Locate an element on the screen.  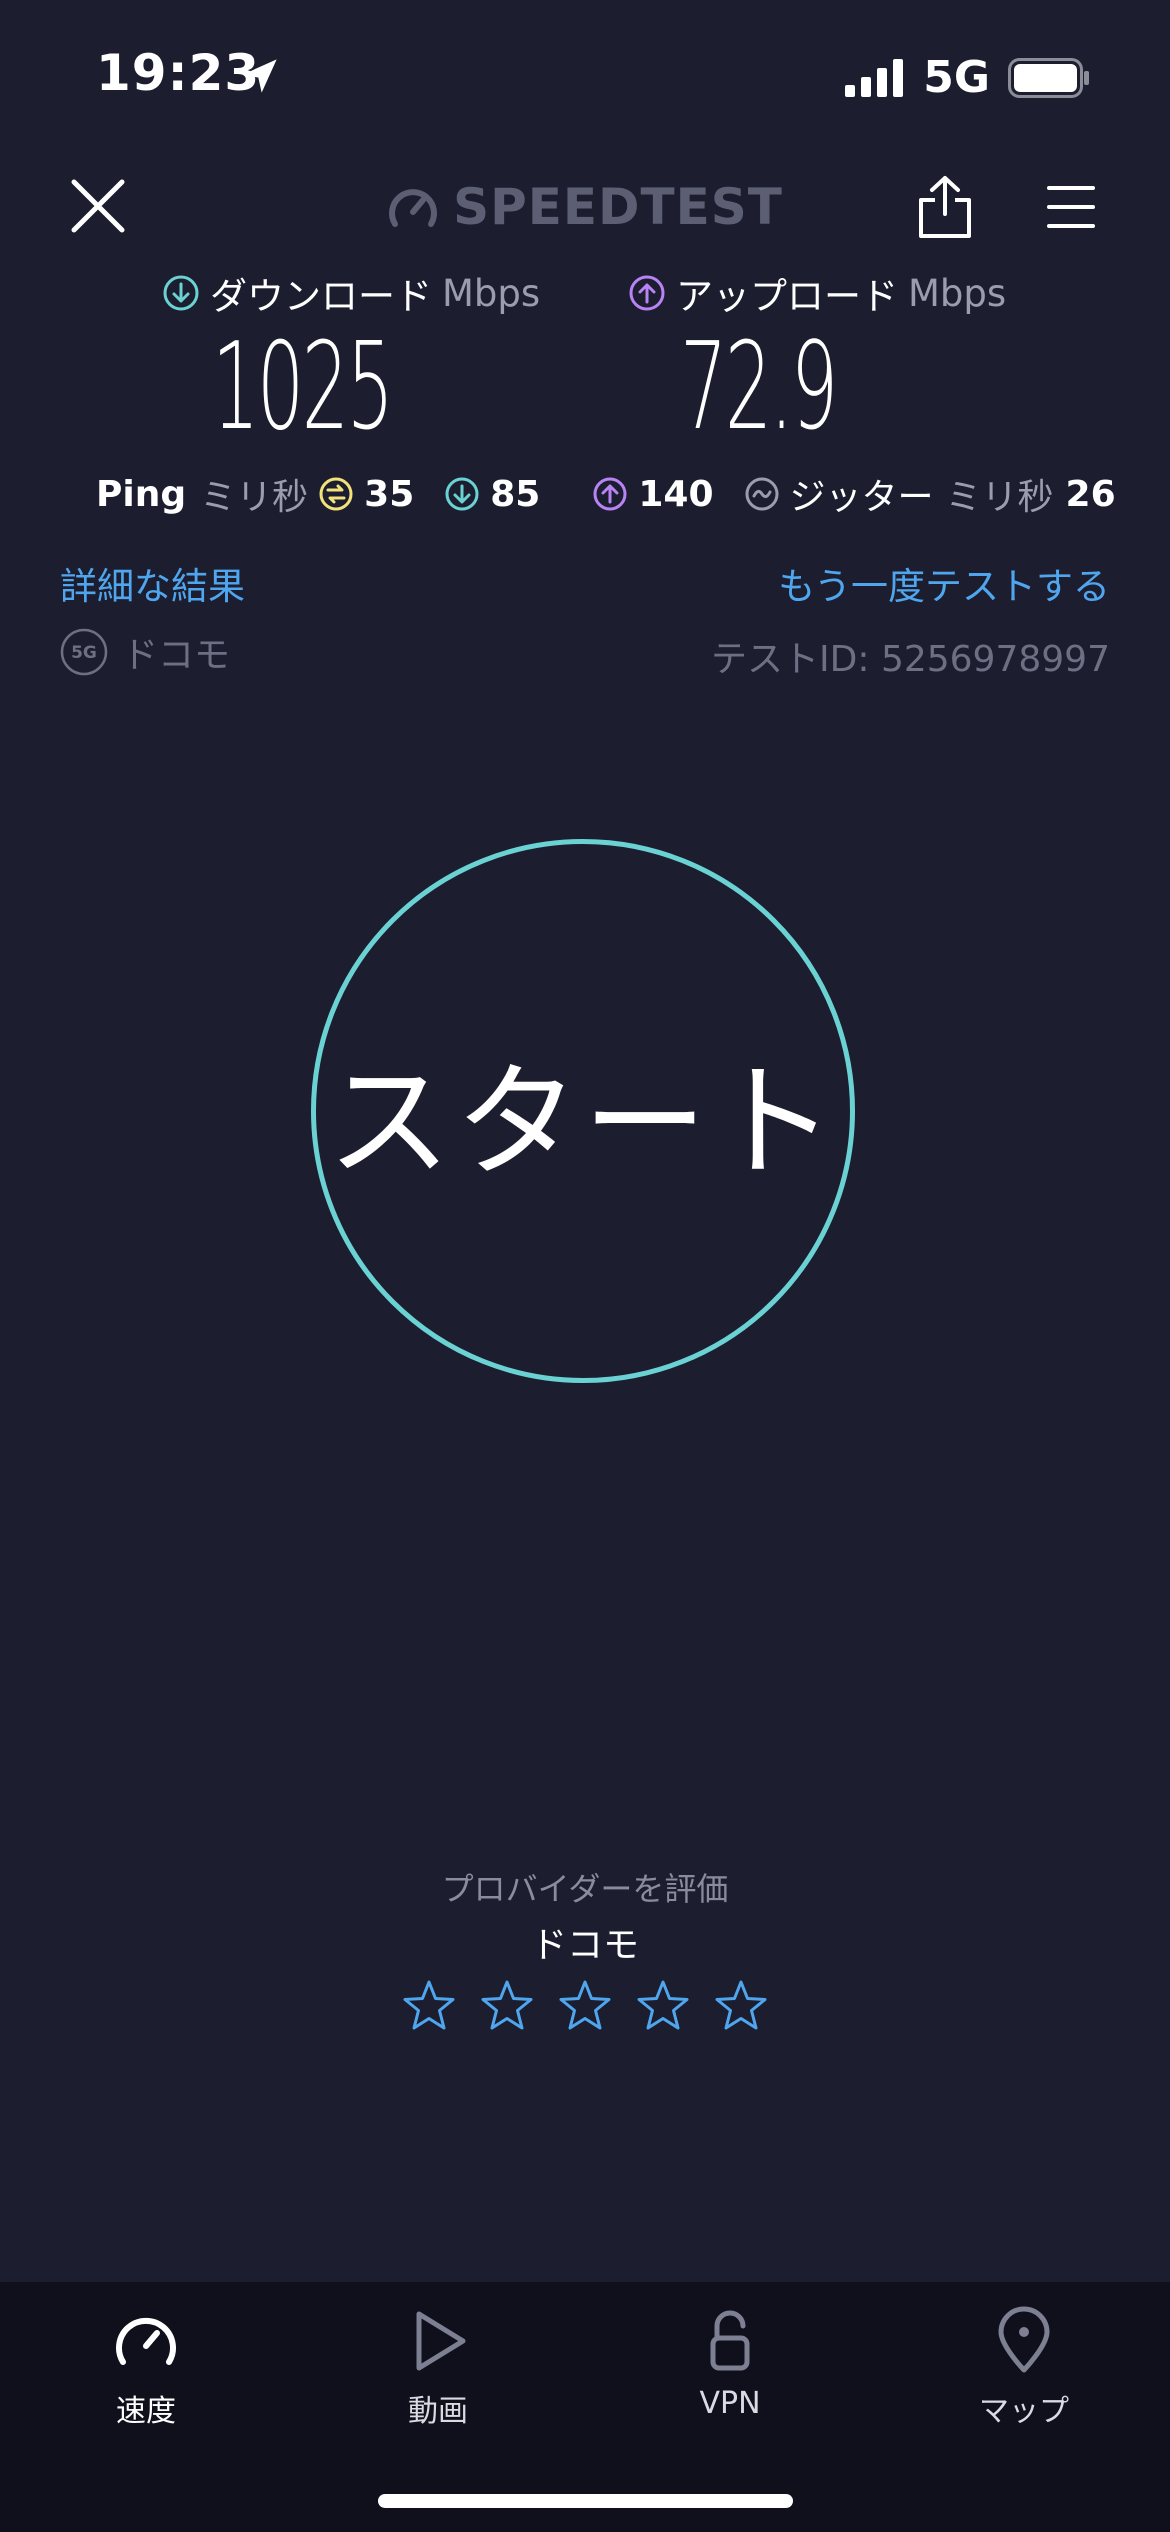
ping-download-icon is located at coordinates (462, 494).